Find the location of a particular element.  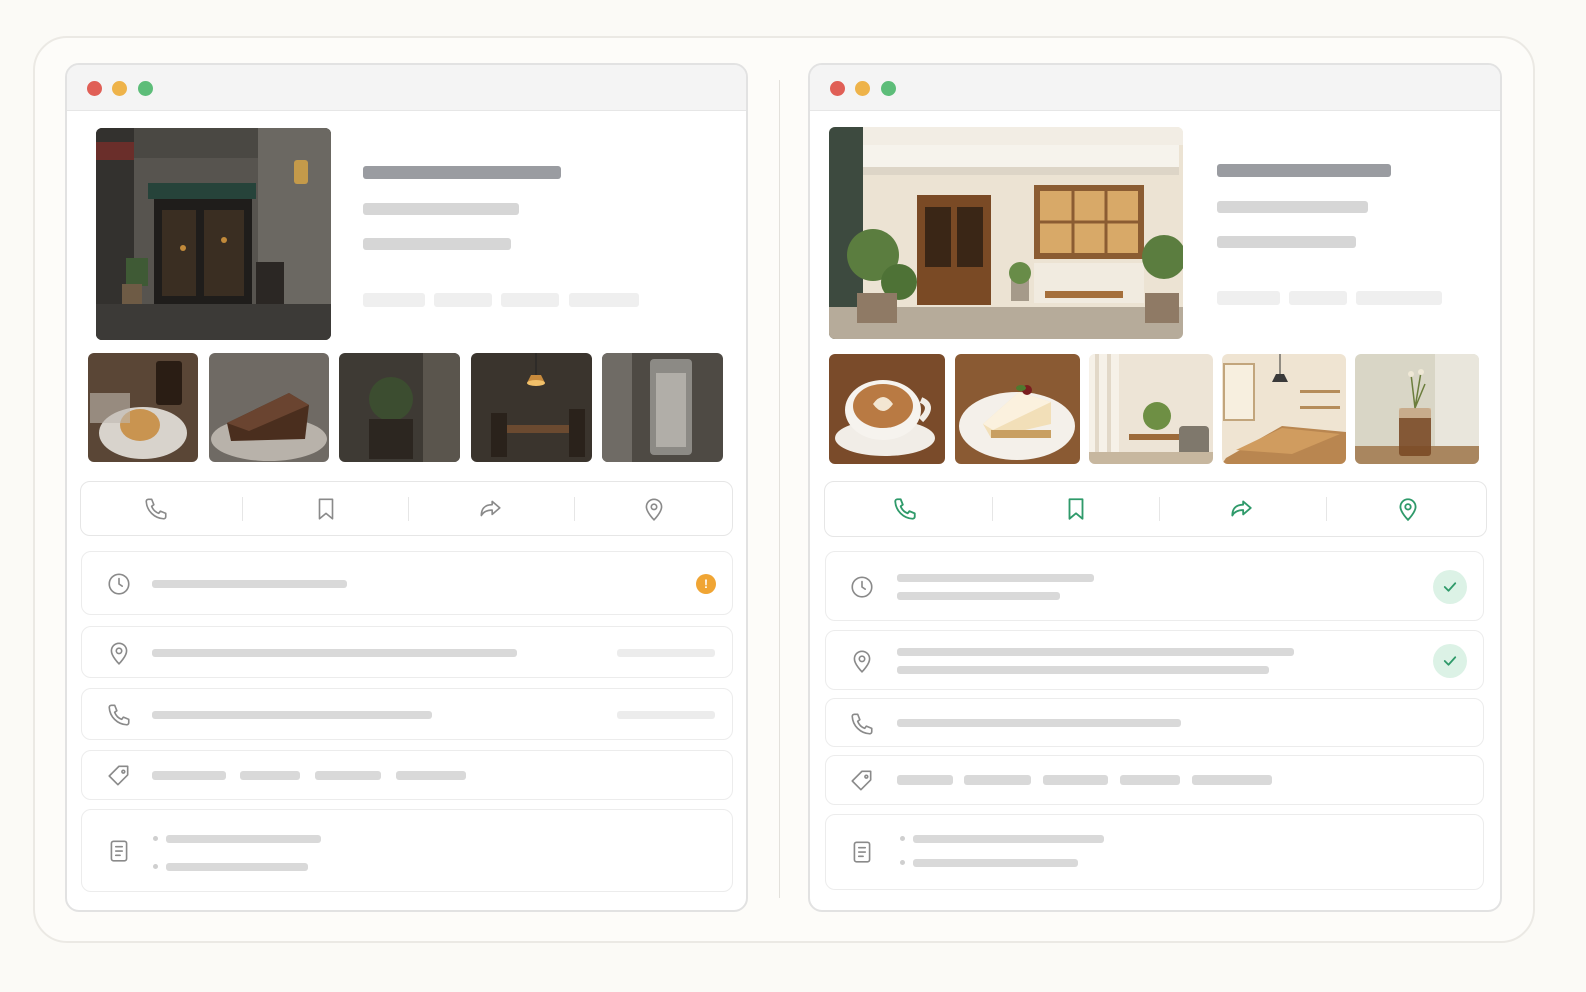

distance-placeholder is located at coordinates (666, 653).